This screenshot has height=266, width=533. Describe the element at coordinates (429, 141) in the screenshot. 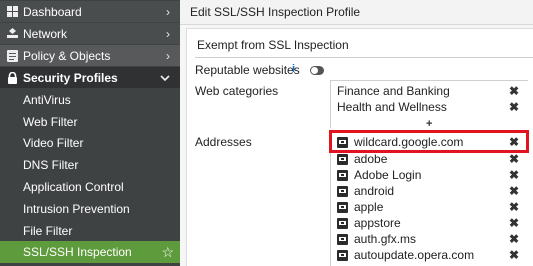

I see `highlight-box` at that location.